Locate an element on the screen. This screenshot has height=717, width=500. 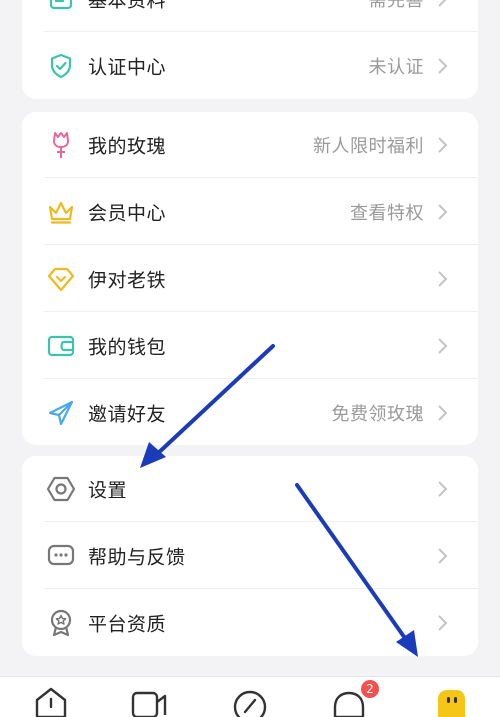
compass-icon is located at coordinates (250, 701).